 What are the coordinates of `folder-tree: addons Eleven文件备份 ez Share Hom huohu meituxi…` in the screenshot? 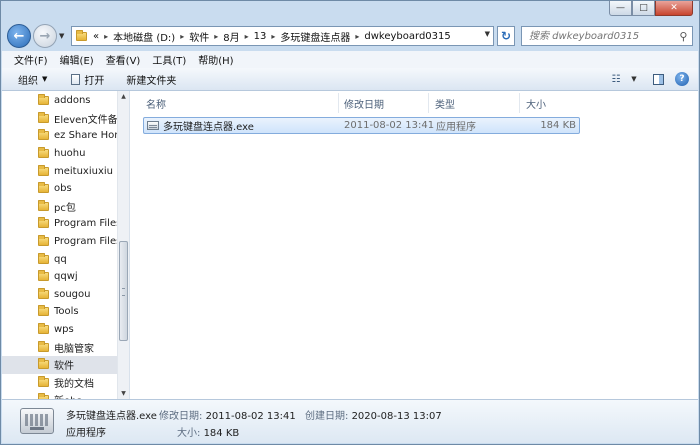 It's located at (59, 245).